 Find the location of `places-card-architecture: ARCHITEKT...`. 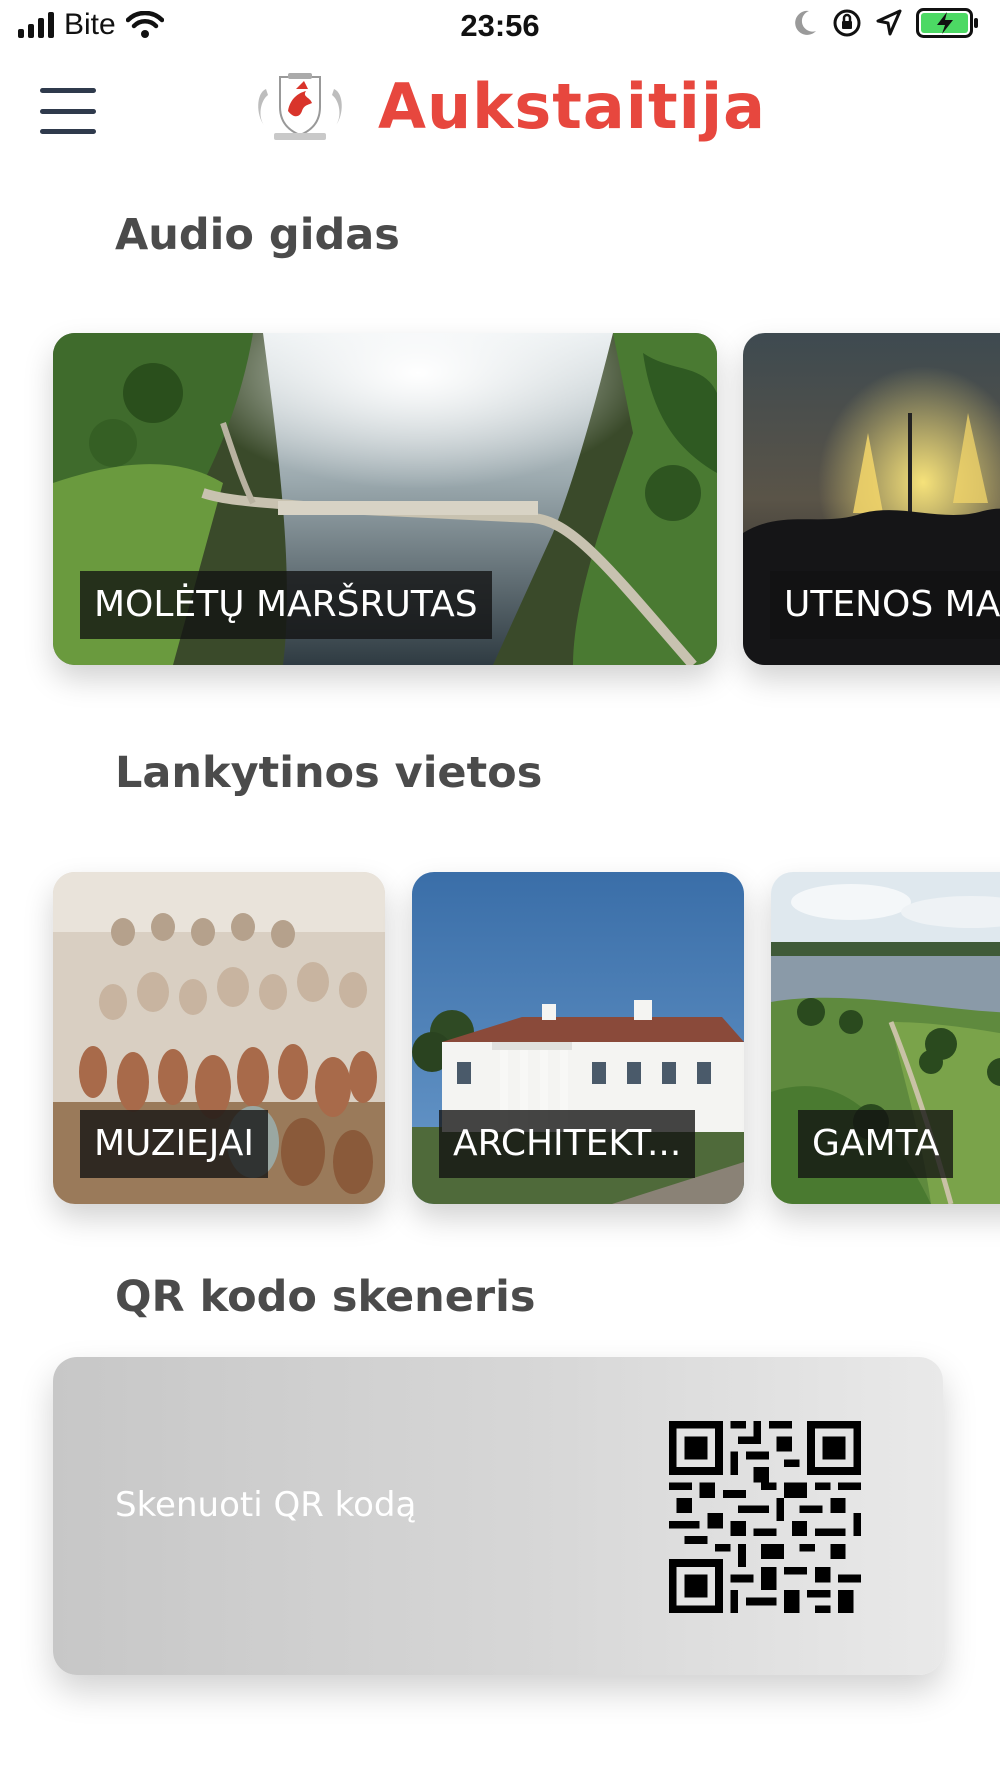

places-card-architecture: ARCHITEKT... is located at coordinates (578, 1038).